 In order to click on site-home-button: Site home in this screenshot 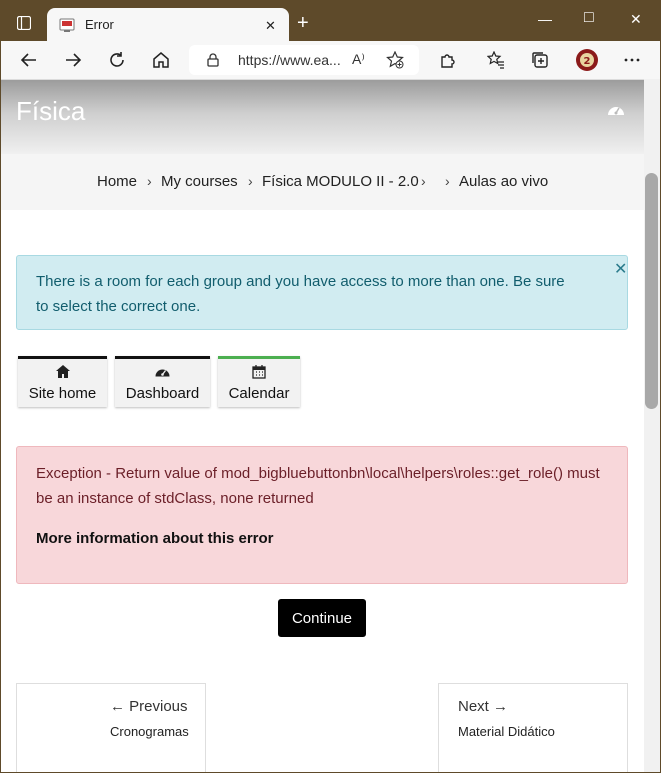, I will do `click(62, 381)`.